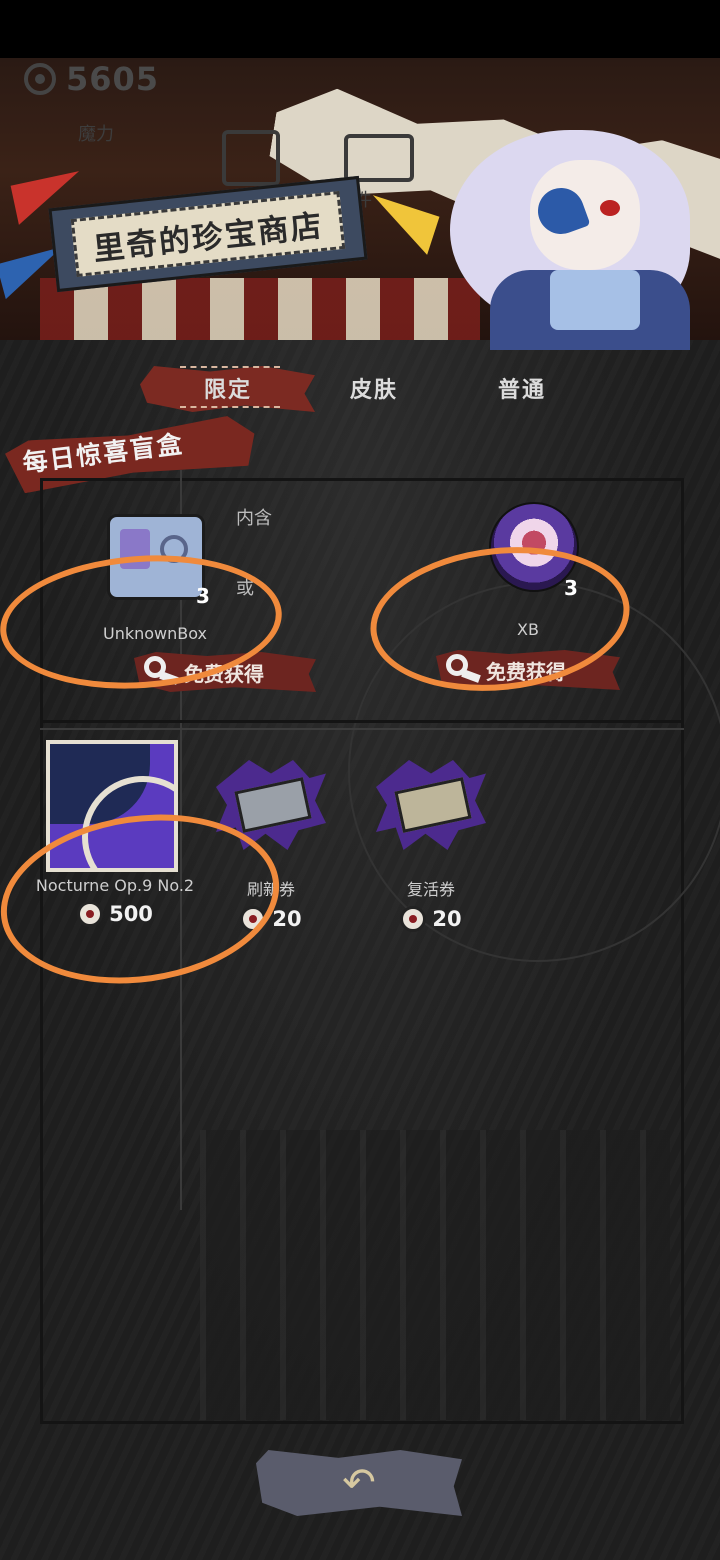 This screenshot has height=1560, width=720. I want to click on shop-title: 里奇的珍宝商店, so click(208, 234).